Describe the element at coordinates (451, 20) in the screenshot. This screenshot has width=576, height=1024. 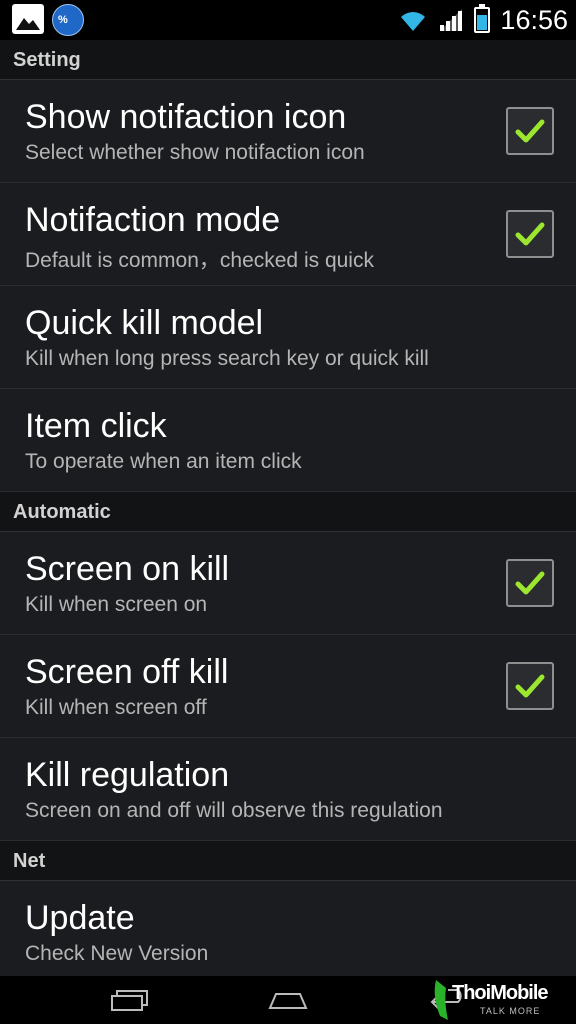
I see `signal-icon` at that location.